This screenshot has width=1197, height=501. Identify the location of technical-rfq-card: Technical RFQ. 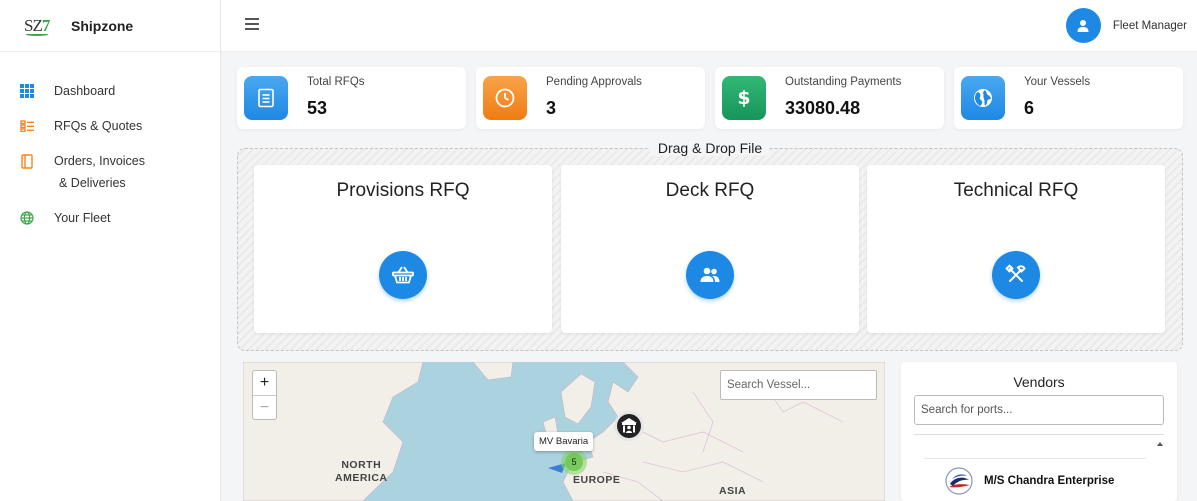
(1016, 249).